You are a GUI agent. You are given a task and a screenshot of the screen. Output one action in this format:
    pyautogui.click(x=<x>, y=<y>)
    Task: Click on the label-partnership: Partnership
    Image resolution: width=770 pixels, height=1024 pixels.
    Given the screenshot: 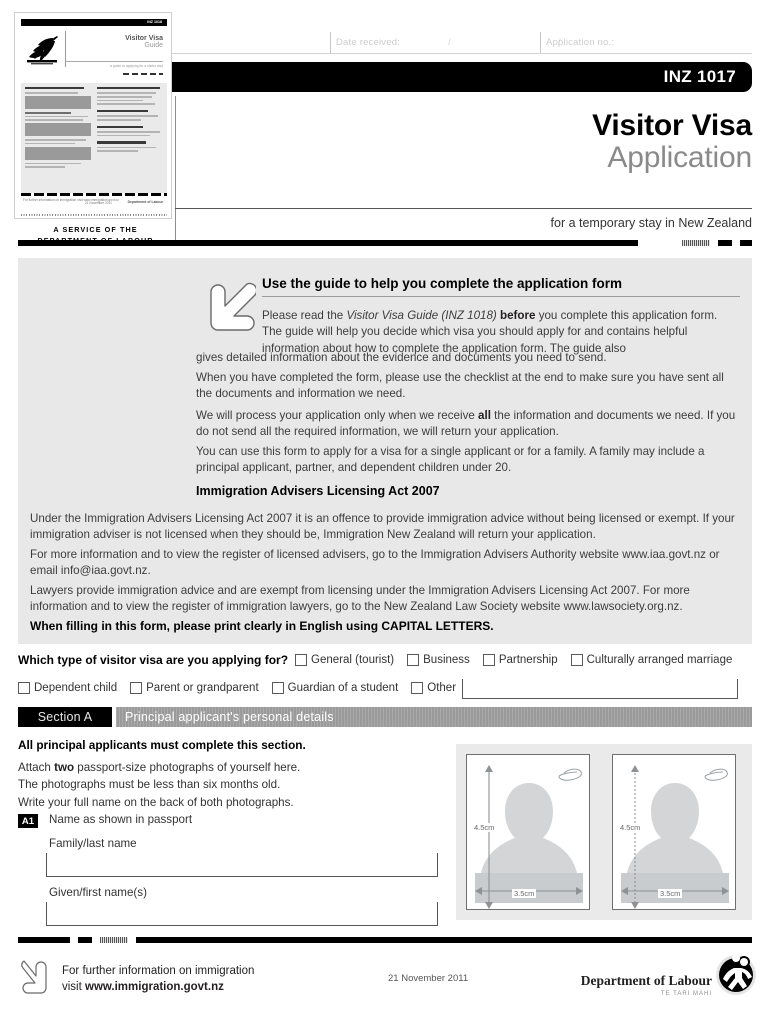 What is the action you would take?
    pyautogui.click(x=528, y=660)
    